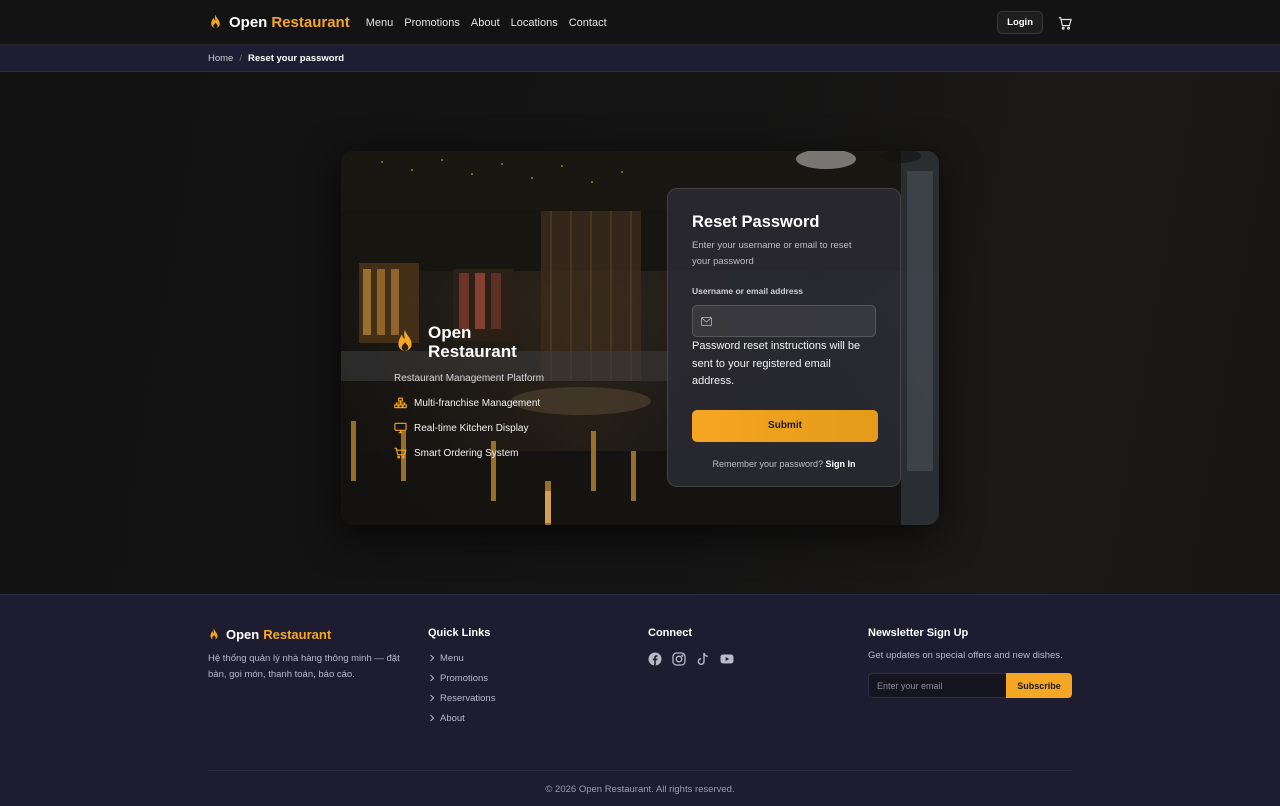 This screenshot has width=1280, height=806. Describe the element at coordinates (477, 403) in the screenshot. I see `feature-label: Multi-franchise Management` at that location.